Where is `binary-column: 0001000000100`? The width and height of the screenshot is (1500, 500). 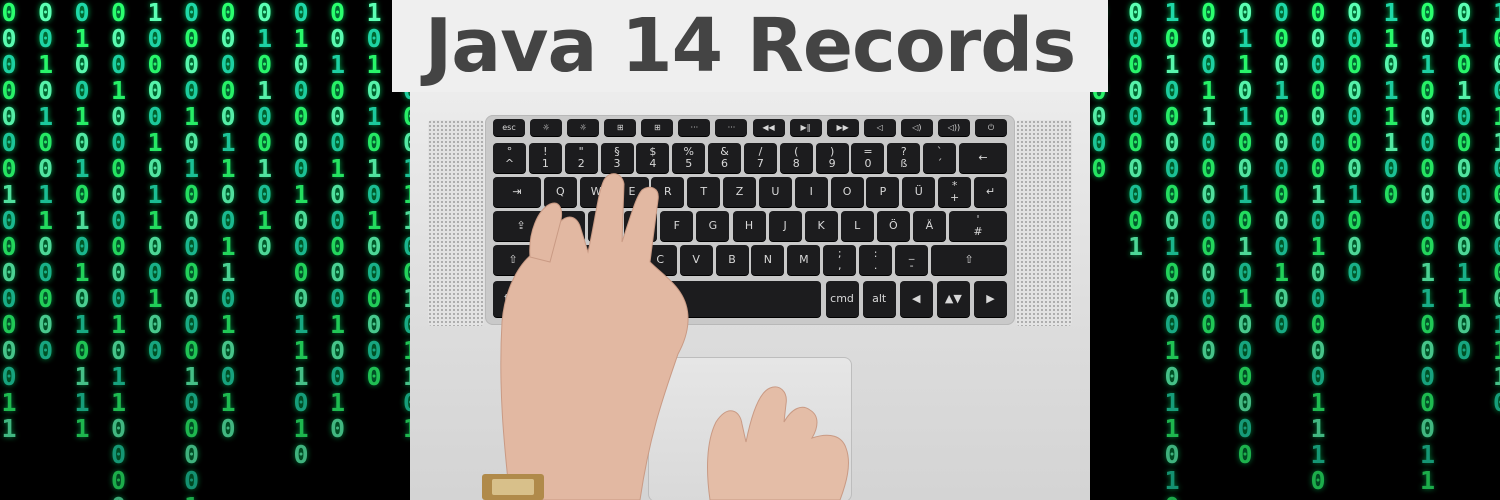 binary-column: 0001000000100 is located at coordinates (1282, 169).